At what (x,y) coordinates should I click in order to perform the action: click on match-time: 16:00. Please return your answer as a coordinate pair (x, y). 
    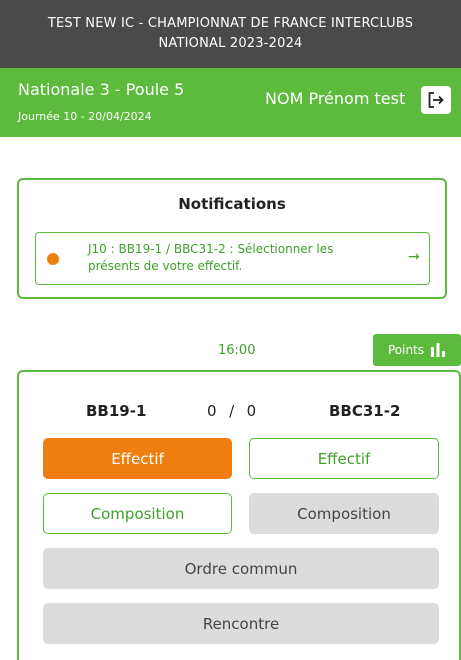
    Looking at the image, I should click on (237, 350).